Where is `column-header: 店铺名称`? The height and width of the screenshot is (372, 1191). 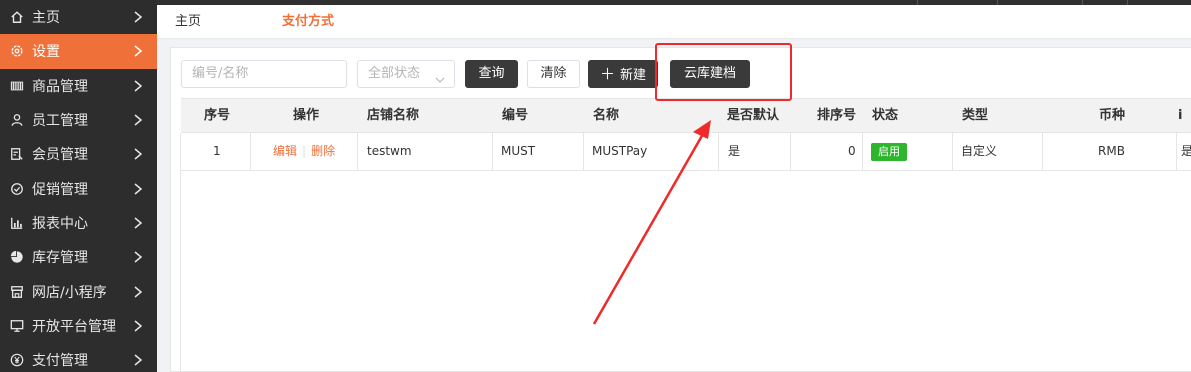
column-header: 店铺名称 is located at coordinates (393, 115).